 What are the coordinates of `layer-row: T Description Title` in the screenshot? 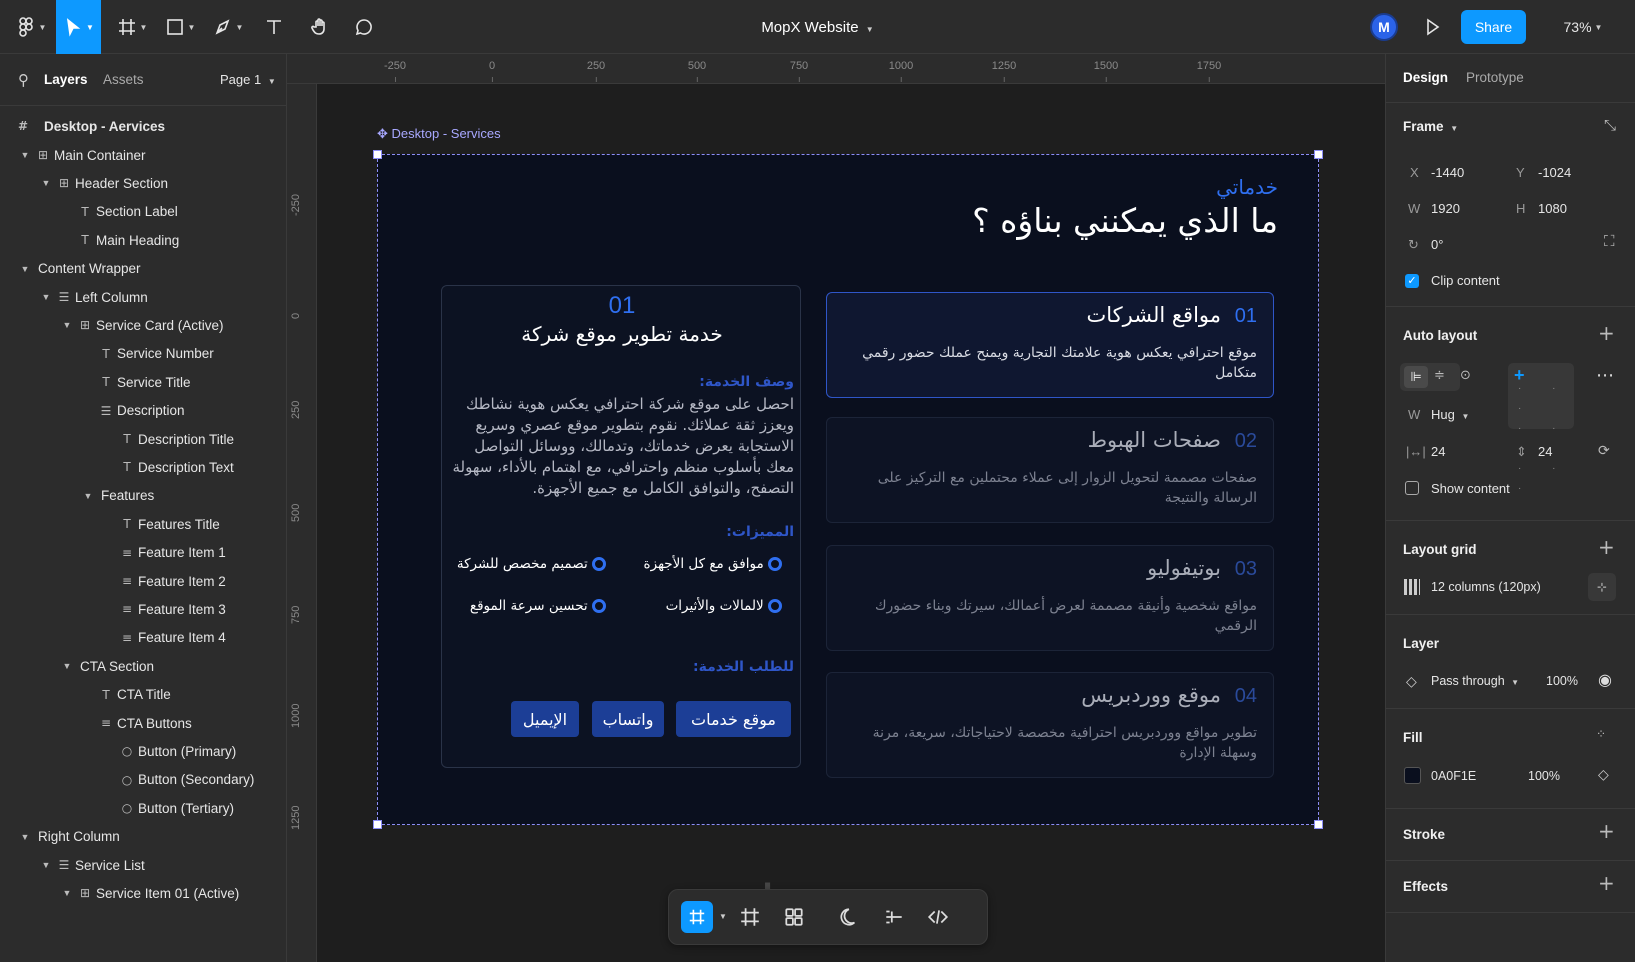 It's located at (168, 439).